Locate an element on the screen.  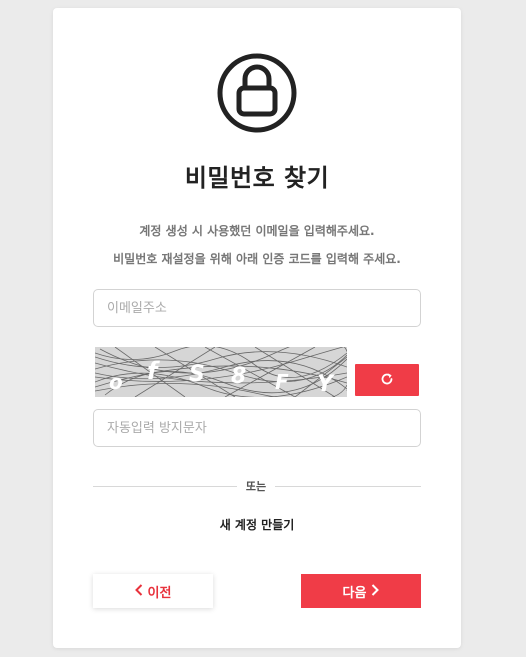
prev-button-label: 이전 is located at coordinates (159, 593).